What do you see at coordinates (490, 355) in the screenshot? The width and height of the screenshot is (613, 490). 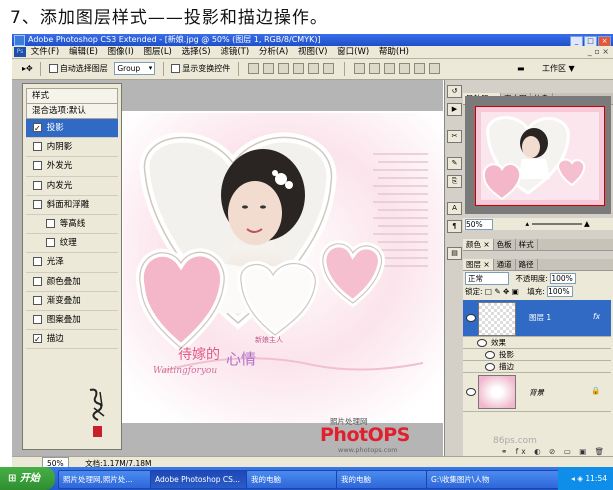 I see `drop-shadow-eye-icon` at bounding box center [490, 355].